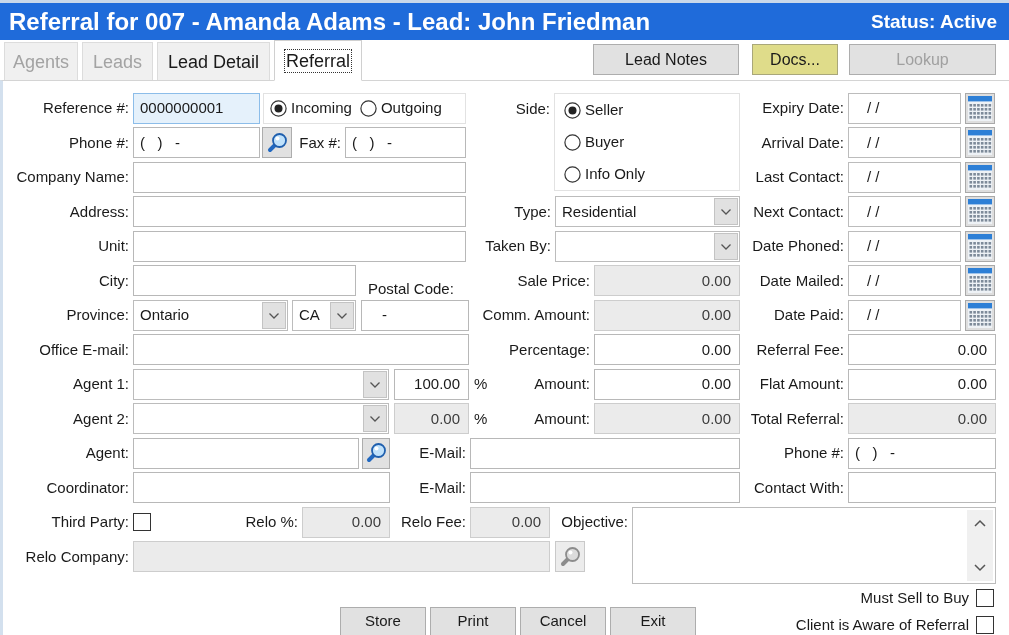 The width and height of the screenshot is (1009, 635). Describe the element at coordinates (196, 108) in the screenshot. I see `text-field: 0000000001` at that location.